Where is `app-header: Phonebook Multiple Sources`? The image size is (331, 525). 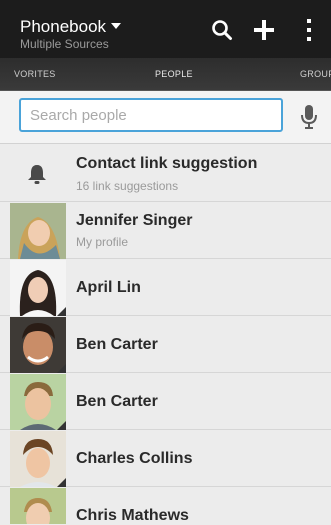 app-header: Phonebook Multiple Sources is located at coordinates (165, 29).